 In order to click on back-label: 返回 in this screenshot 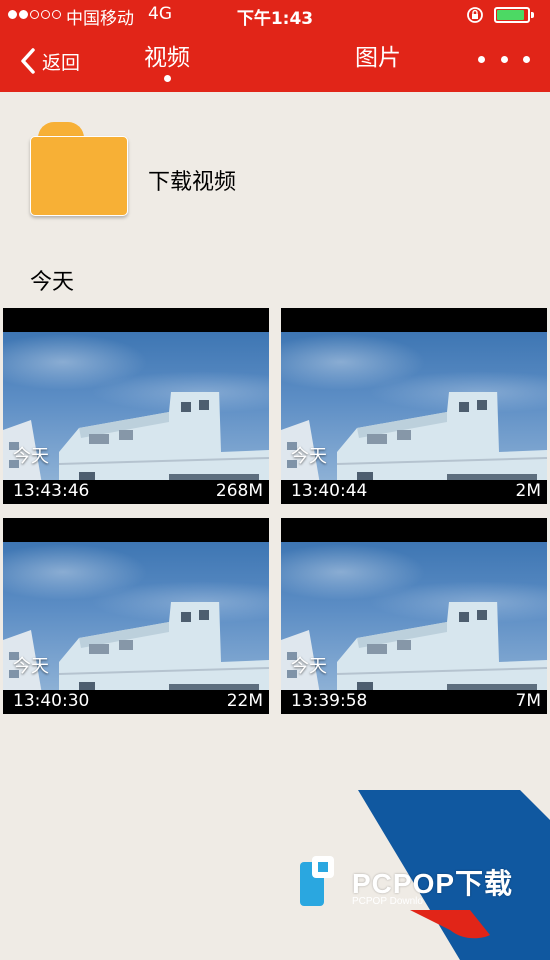, I will do `click(61, 62)`.